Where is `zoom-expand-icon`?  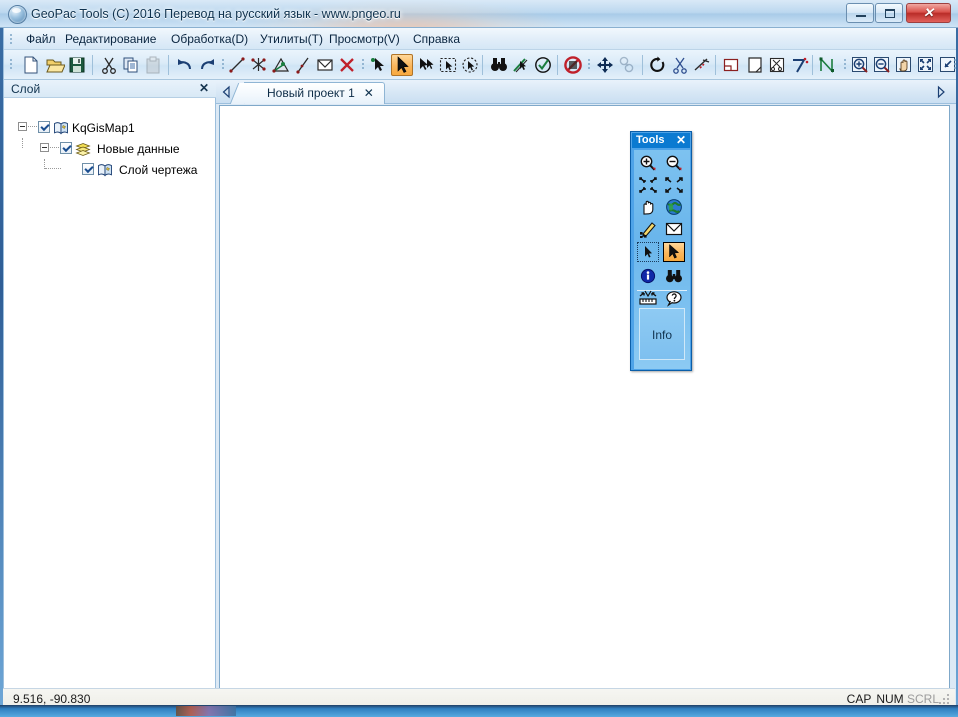 zoom-expand-icon is located at coordinates (674, 185).